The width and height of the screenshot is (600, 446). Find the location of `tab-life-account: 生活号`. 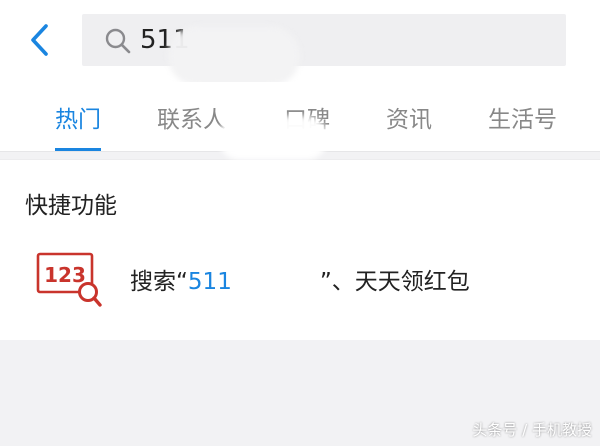

tab-life-account: 生活号 is located at coordinates (522, 117).